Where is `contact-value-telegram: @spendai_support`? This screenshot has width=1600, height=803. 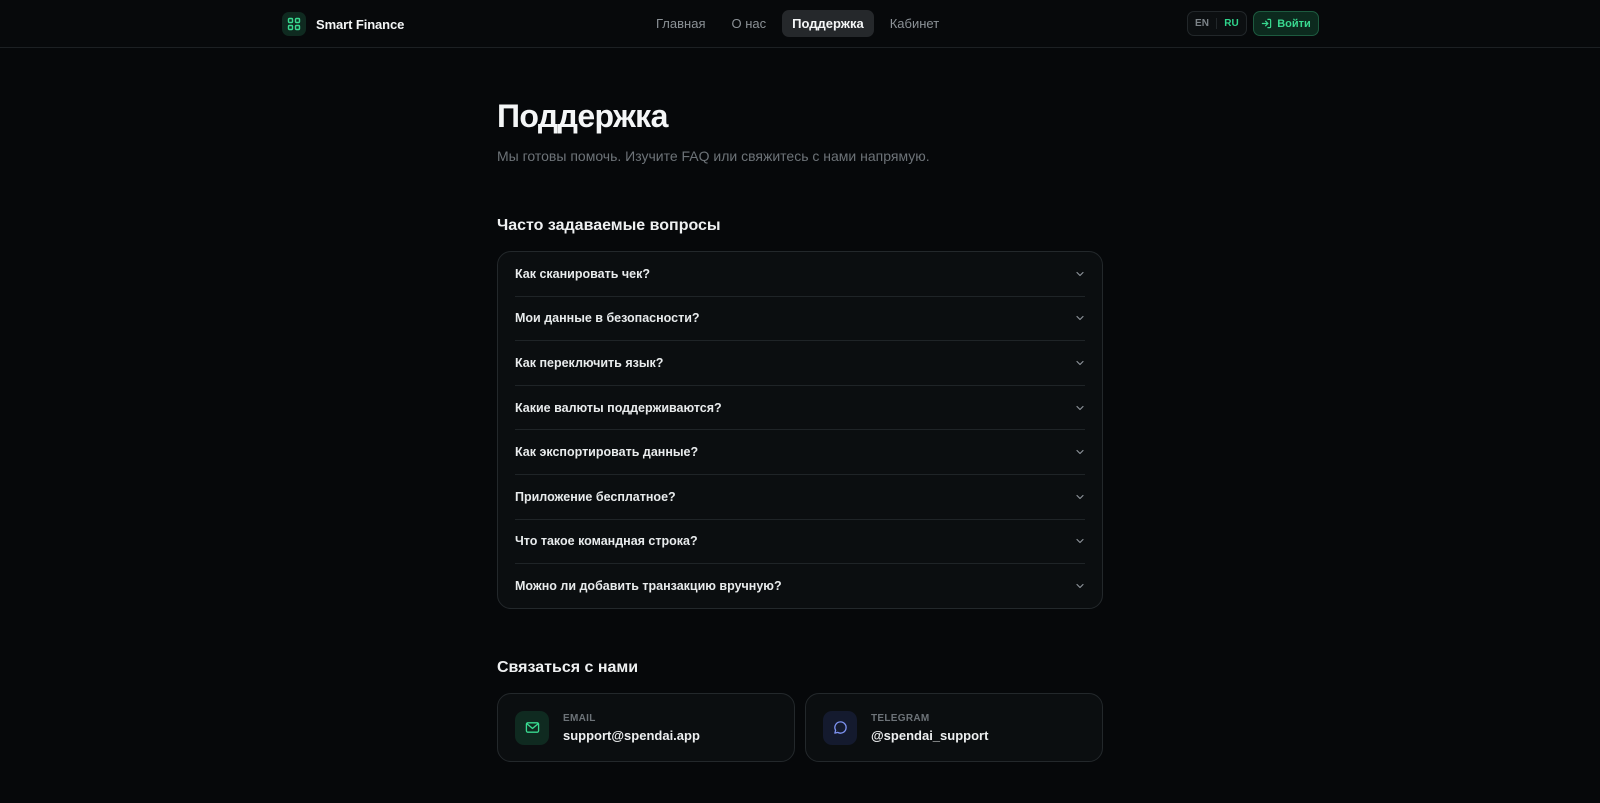
contact-value-telegram: @spendai_support is located at coordinates (930, 735).